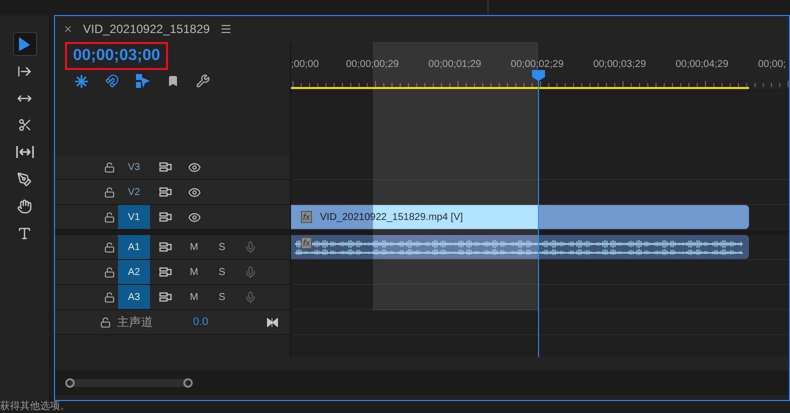 This screenshot has height=413, width=790. Describe the element at coordinates (130, 383) in the screenshot. I see `scroll-handles-drawing` at that location.